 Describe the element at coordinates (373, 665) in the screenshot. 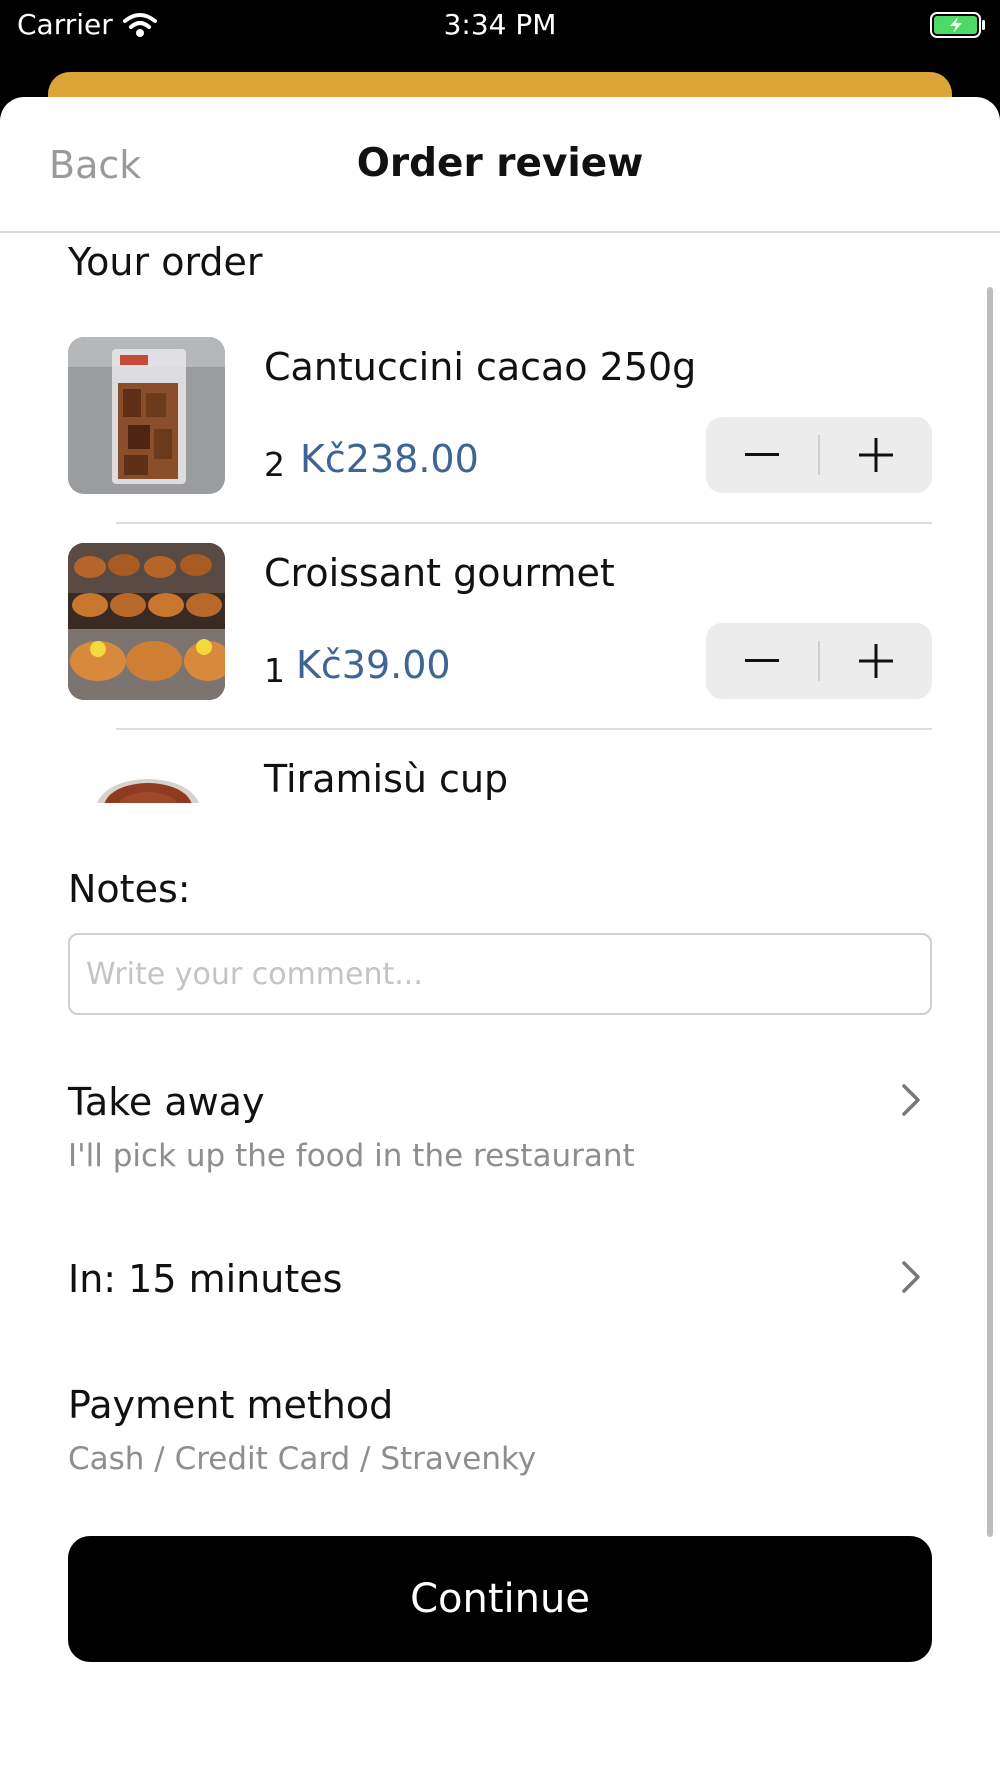

I see `item-price: Kč39.00` at that location.